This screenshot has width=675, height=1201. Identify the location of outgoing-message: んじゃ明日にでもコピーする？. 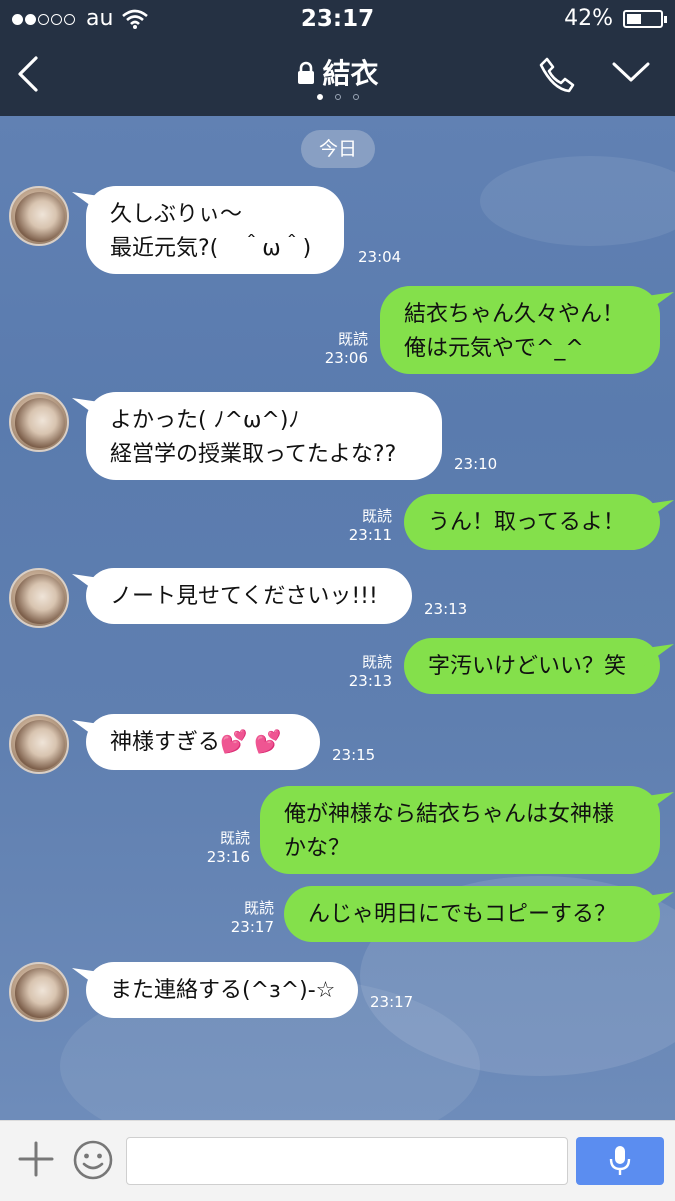
(472, 914).